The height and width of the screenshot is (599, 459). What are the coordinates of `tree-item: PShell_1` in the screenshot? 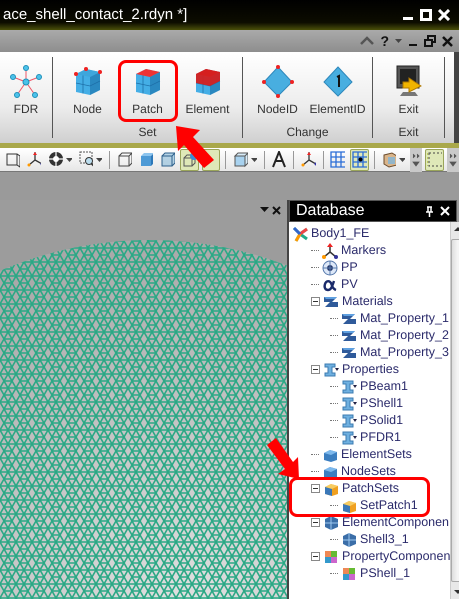 It's located at (385, 573).